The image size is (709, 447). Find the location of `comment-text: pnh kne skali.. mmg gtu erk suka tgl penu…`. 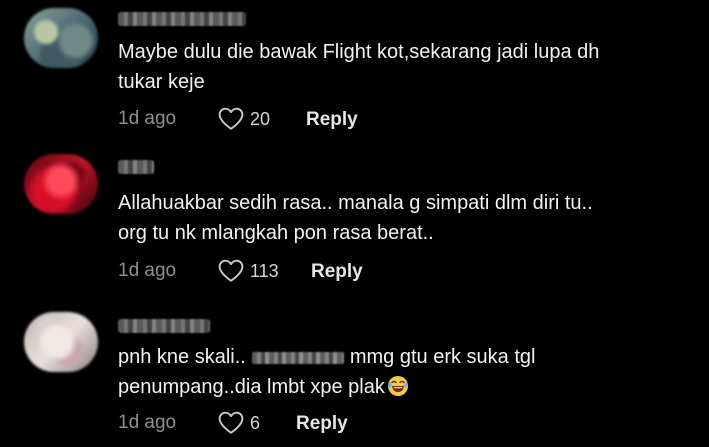

comment-text: pnh kne skali.. mmg gtu erk suka tgl penu… is located at coordinates (403, 372).